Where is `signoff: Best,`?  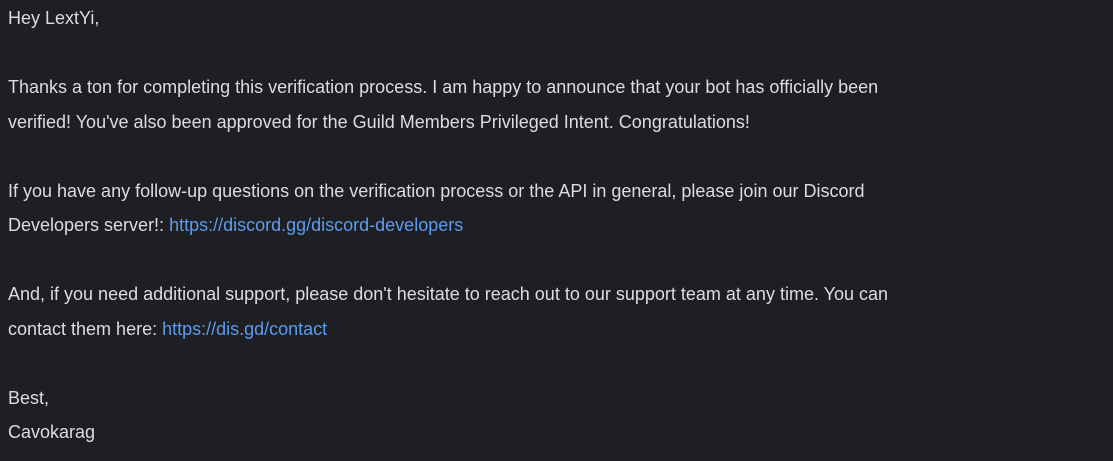 signoff: Best, is located at coordinates (29, 397).